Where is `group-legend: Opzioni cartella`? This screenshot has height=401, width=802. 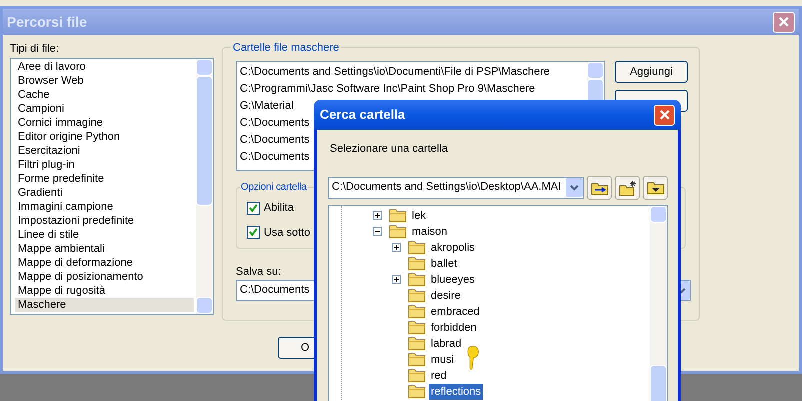 group-legend: Opzioni cartella is located at coordinates (274, 187).